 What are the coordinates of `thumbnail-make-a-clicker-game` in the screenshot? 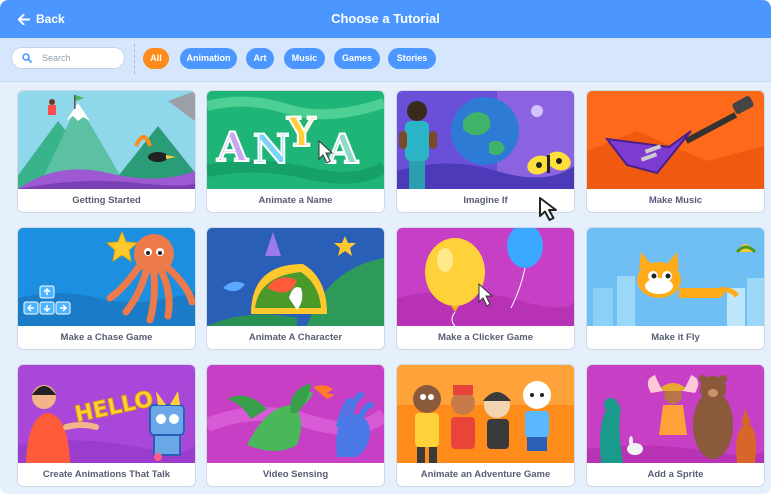 It's located at (485, 277).